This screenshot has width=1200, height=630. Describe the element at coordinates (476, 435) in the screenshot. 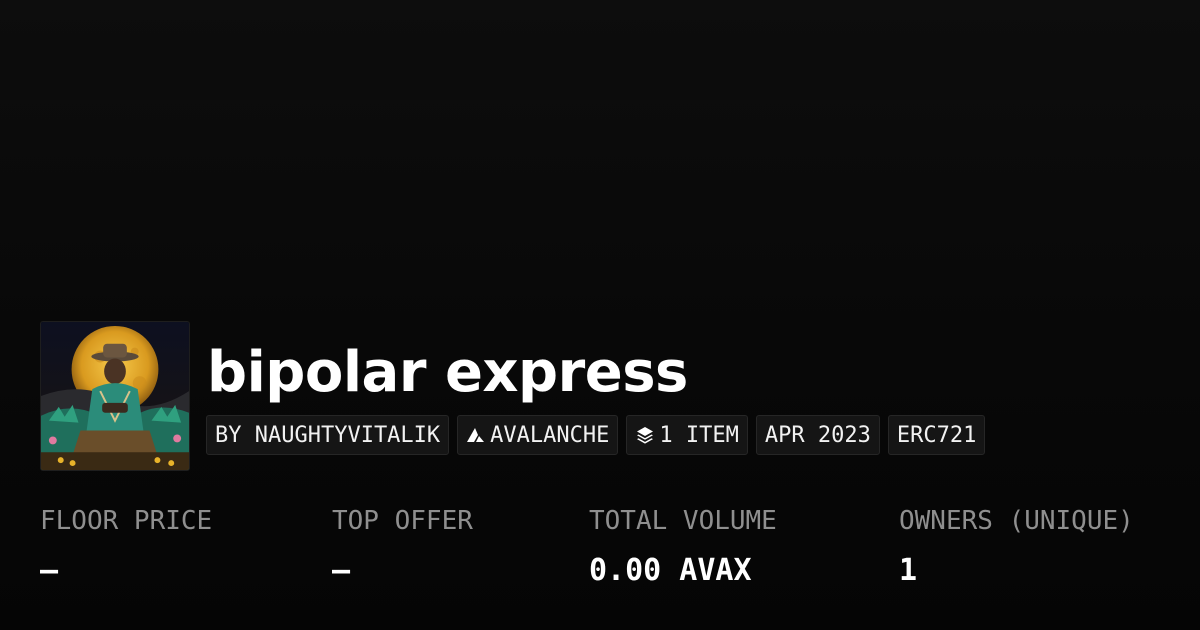

I see `avalanche-logo-icon` at that location.